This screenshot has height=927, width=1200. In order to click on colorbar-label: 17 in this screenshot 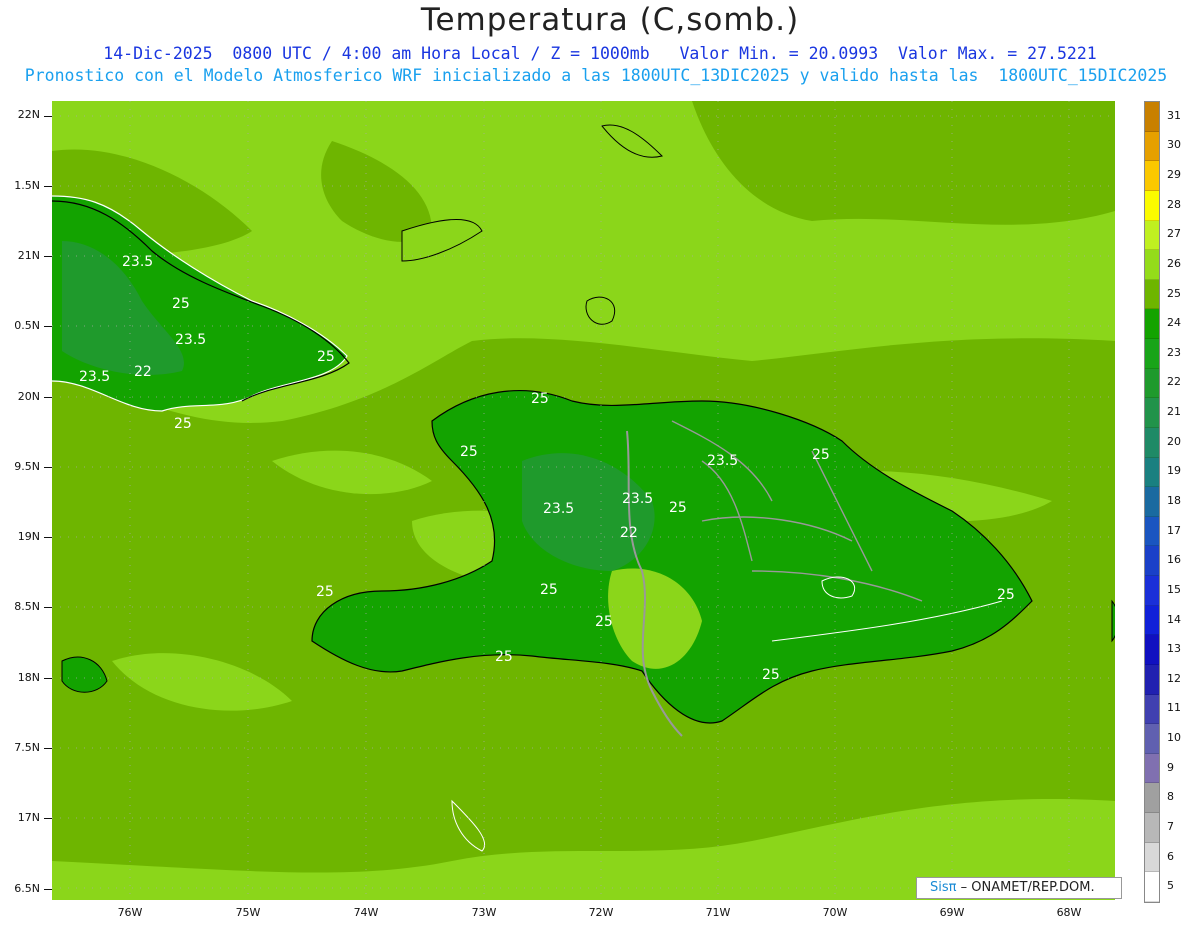, I will do `click(1174, 530)`.